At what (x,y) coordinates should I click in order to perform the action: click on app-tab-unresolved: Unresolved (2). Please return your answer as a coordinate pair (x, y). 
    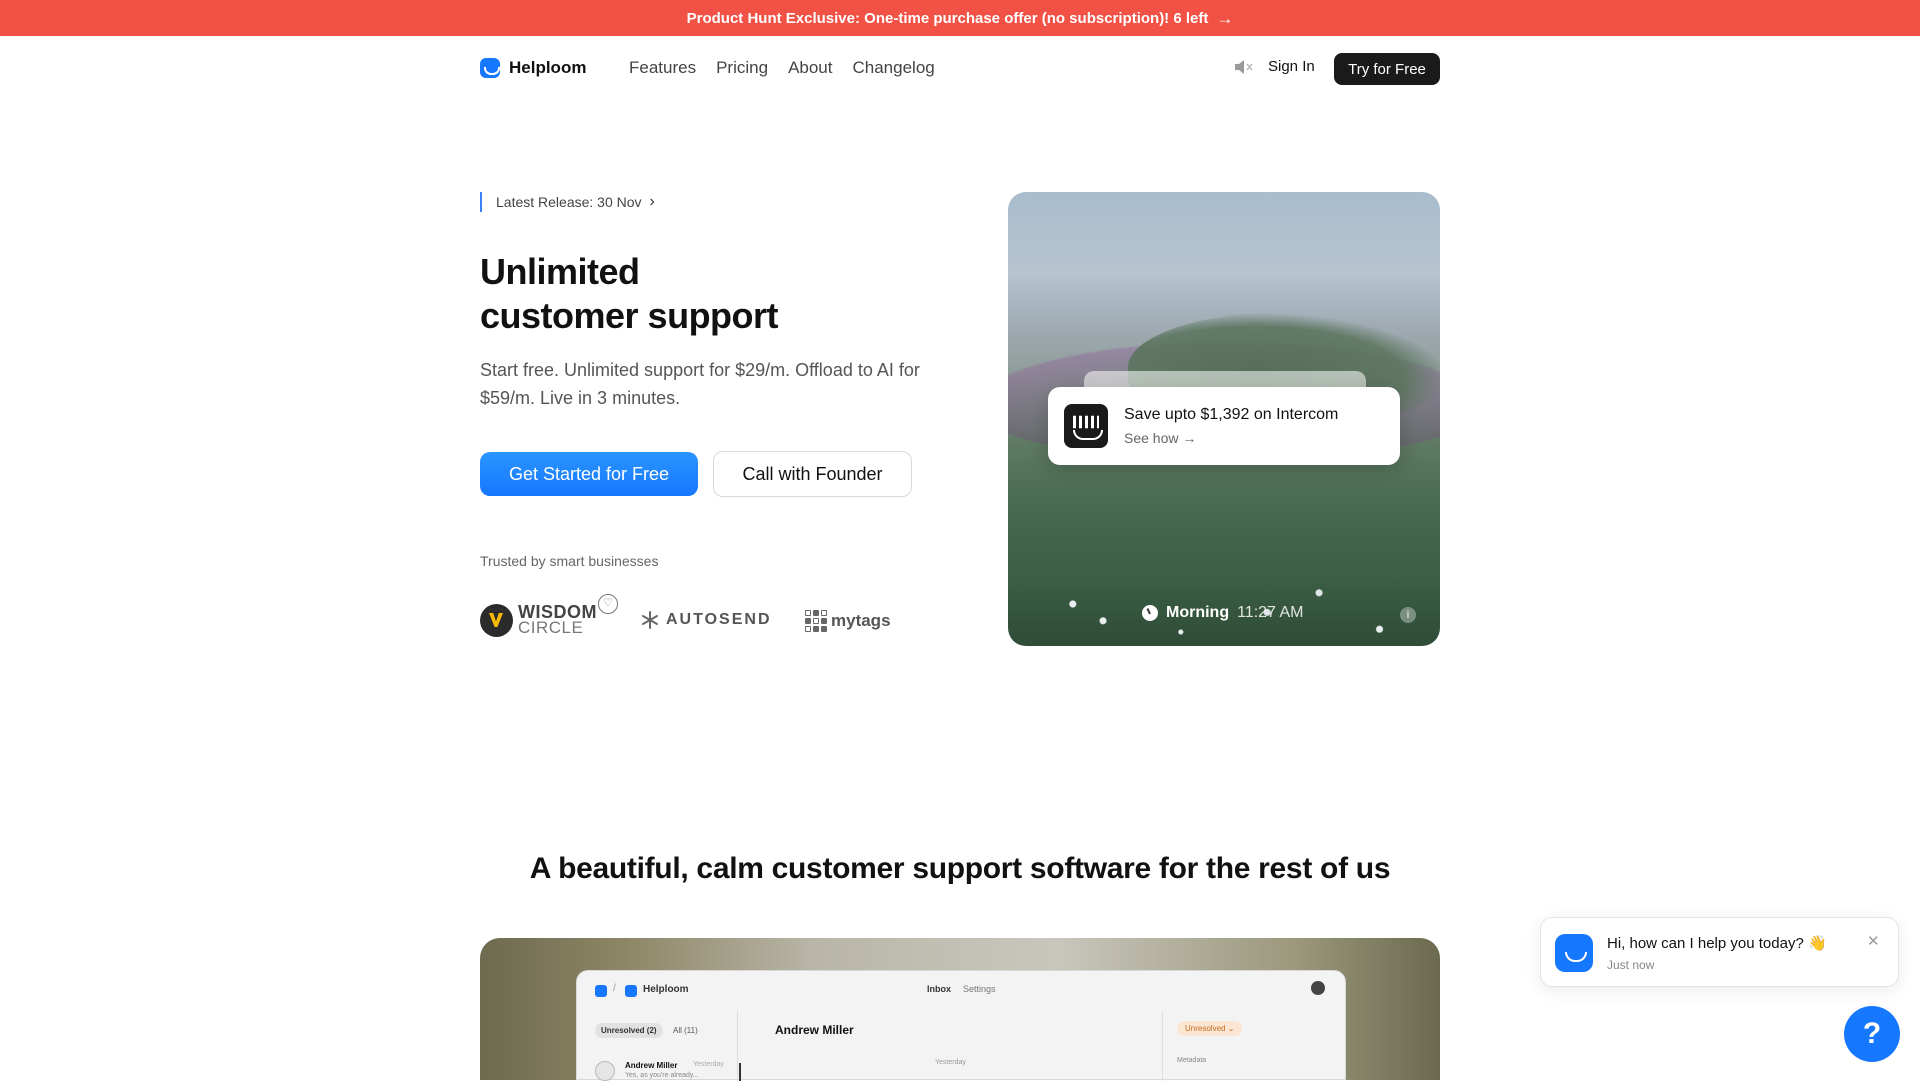
    Looking at the image, I should click on (629, 1030).